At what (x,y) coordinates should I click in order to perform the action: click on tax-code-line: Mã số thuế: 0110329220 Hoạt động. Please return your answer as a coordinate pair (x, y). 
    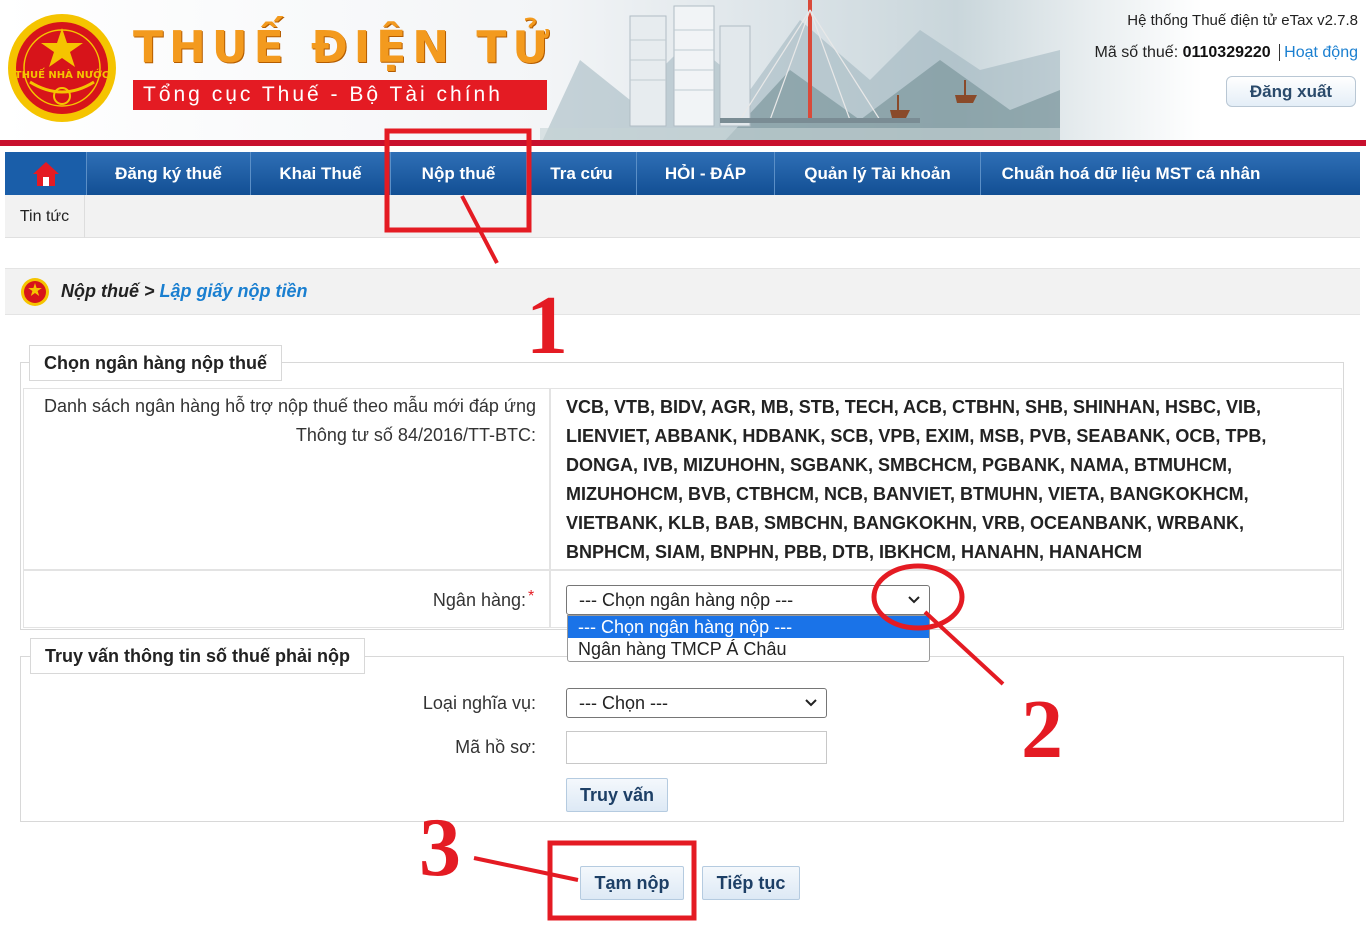
    Looking at the image, I should click on (1226, 53).